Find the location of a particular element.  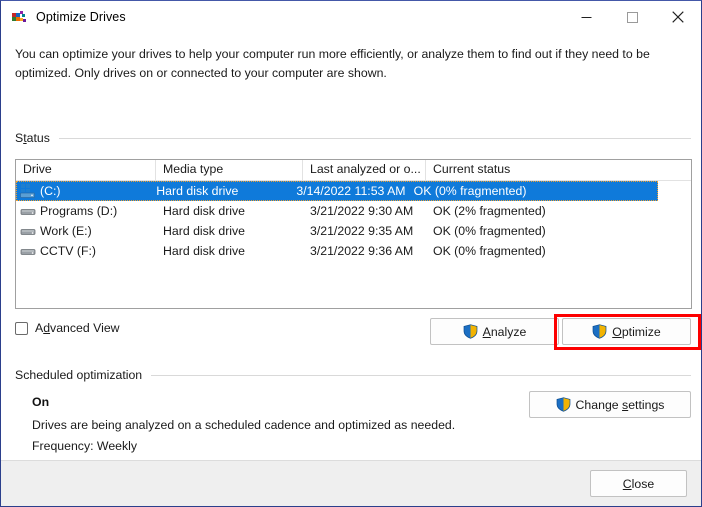

cell-drive-label: (C:) is located at coordinates (50, 190).